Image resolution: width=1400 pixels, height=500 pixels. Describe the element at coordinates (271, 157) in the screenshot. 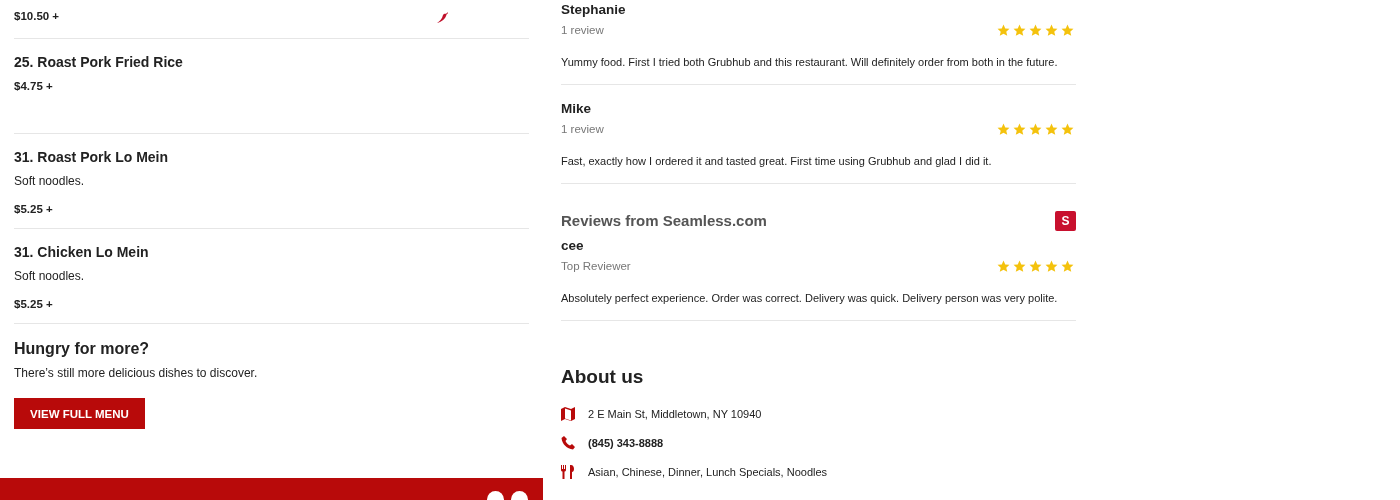

I see `item-name: 31. Roast Pork Lo Mein` at that location.